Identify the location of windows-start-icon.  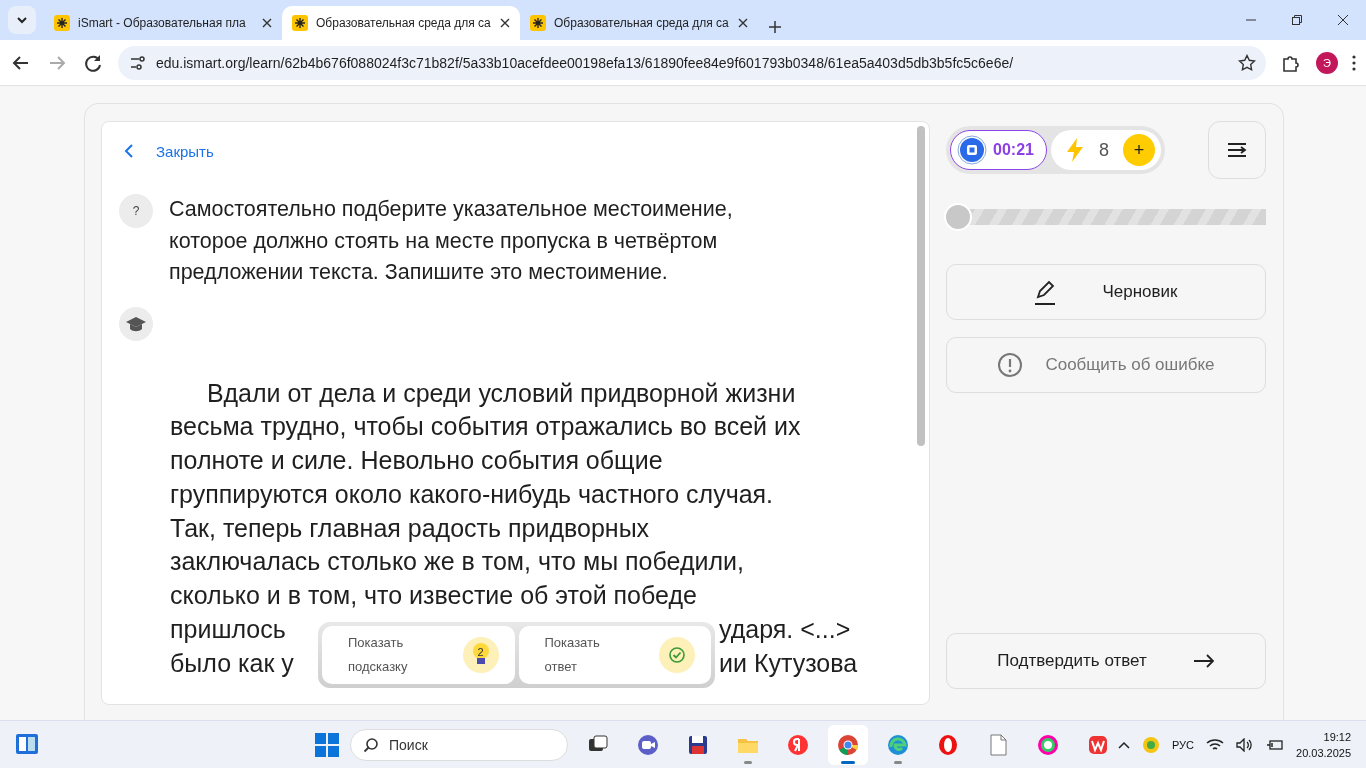
(327, 745).